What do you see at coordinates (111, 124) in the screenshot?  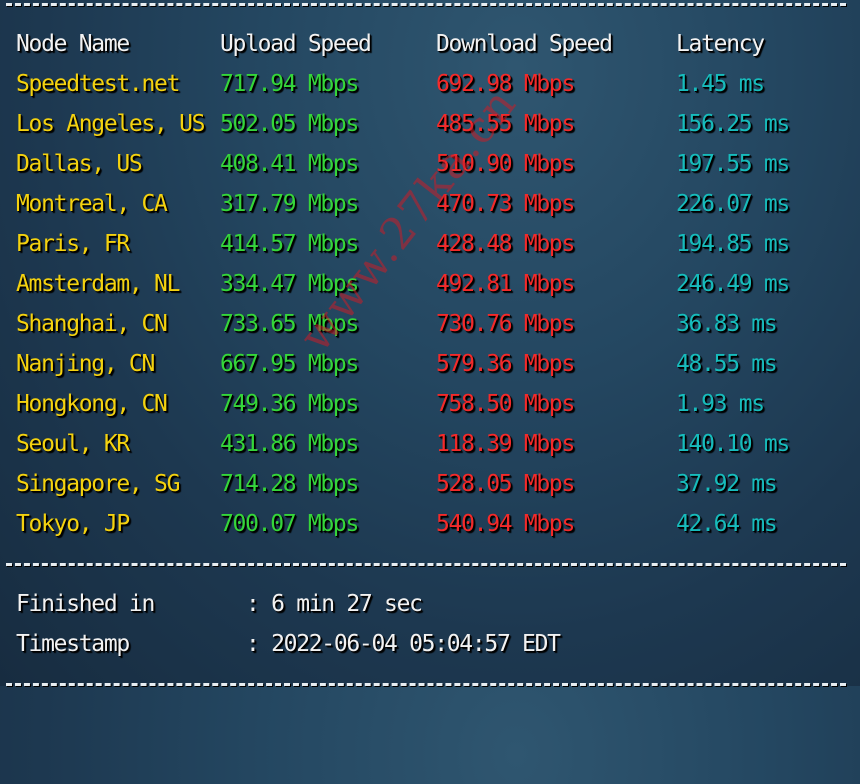 I see `node-name: Los Angeles, US` at bounding box center [111, 124].